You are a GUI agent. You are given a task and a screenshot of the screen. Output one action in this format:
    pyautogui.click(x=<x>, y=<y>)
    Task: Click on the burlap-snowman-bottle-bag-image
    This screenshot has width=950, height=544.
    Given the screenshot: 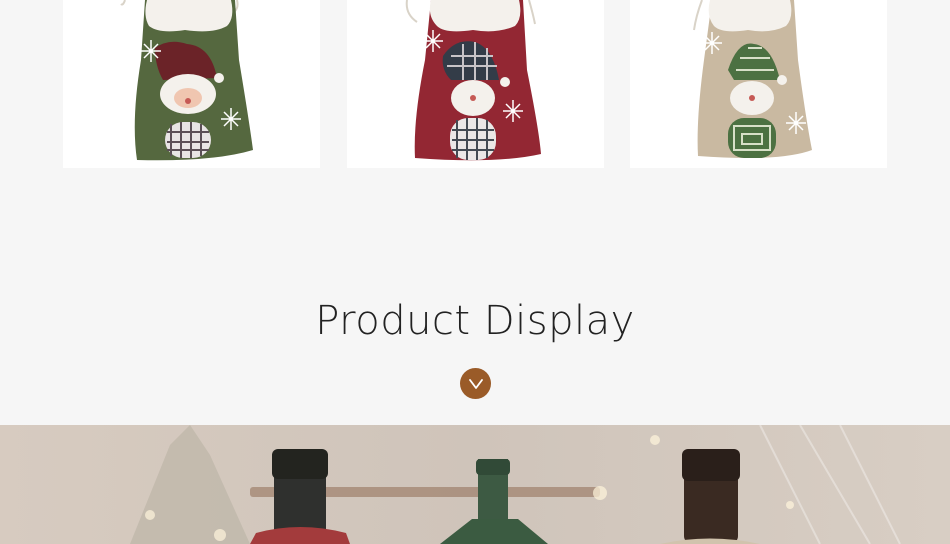 What is the action you would take?
    pyautogui.click(x=758, y=84)
    